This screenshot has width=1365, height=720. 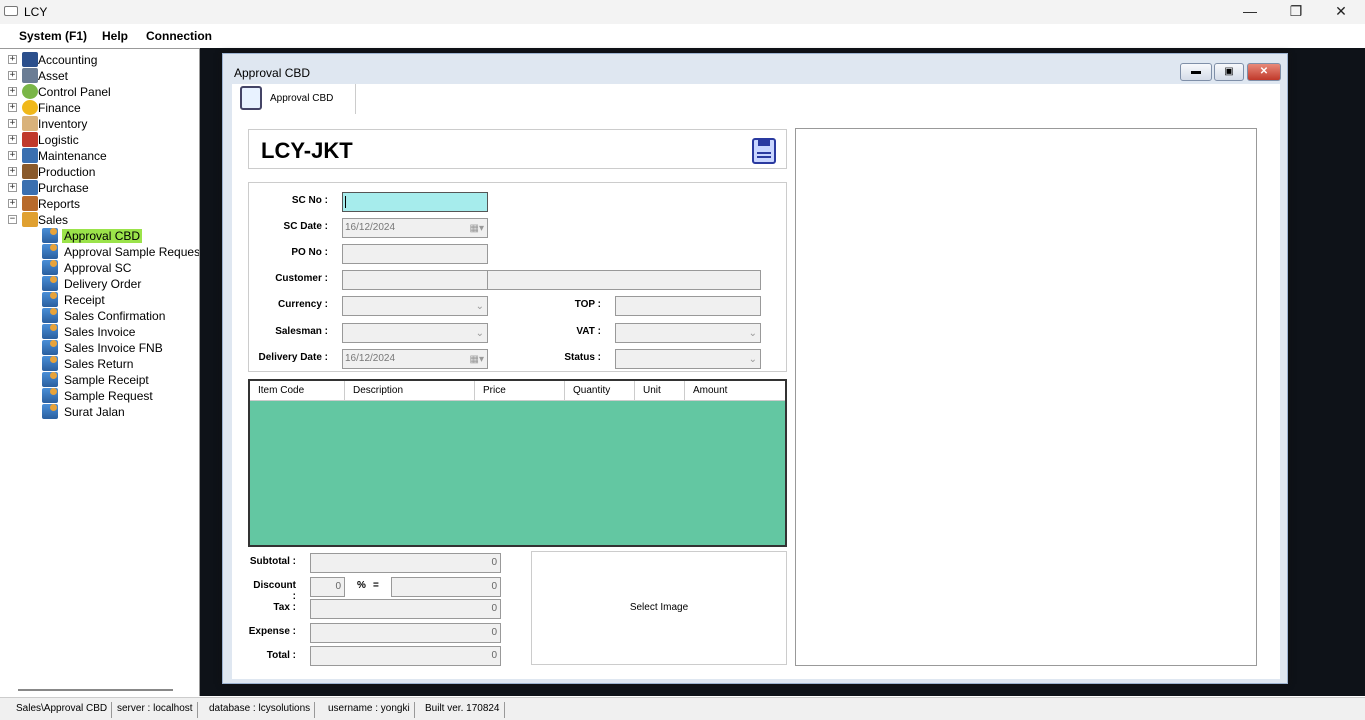 I want to click on salesman-label: Salesman :, so click(x=301, y=331).